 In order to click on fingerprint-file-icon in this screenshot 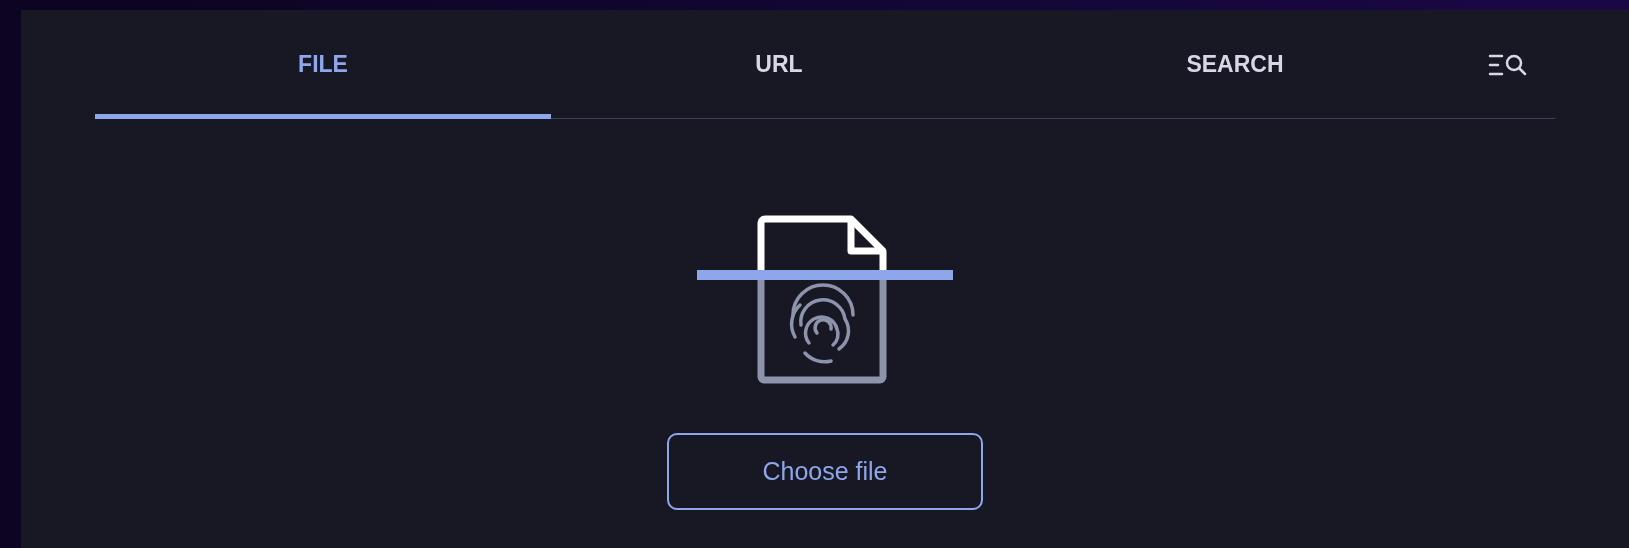, I will do `click(825, 300)`.